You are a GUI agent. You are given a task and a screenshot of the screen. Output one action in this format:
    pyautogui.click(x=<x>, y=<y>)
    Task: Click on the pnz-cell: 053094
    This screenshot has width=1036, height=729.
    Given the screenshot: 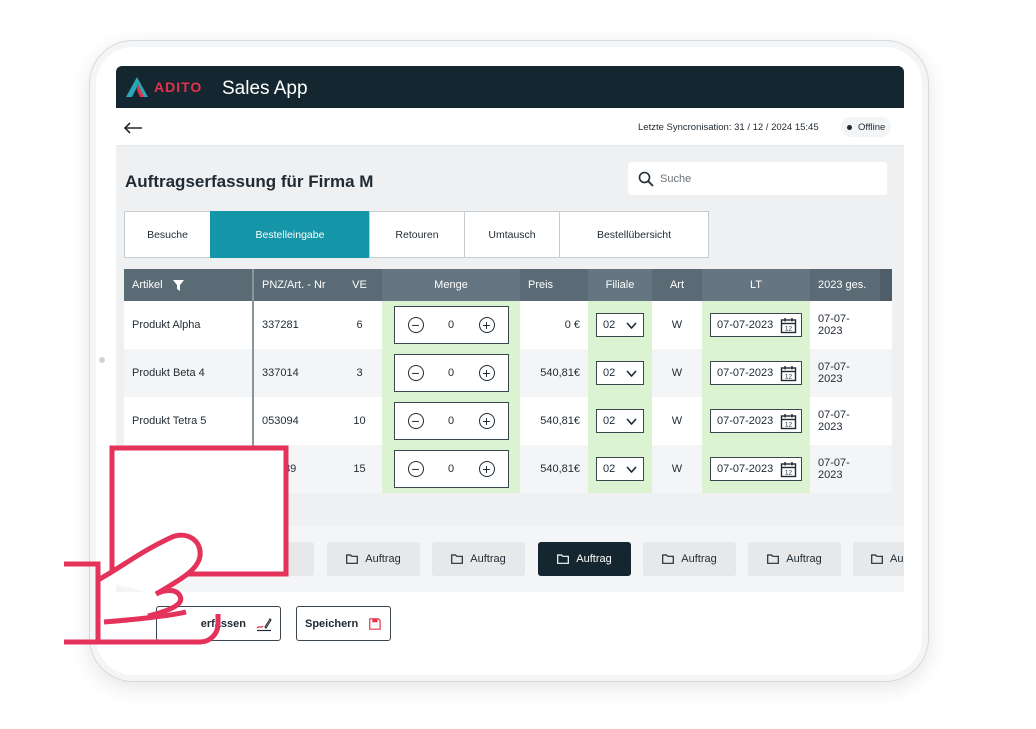 What is the action you would take?
    pyautogui.click(x=294, y=421)
    